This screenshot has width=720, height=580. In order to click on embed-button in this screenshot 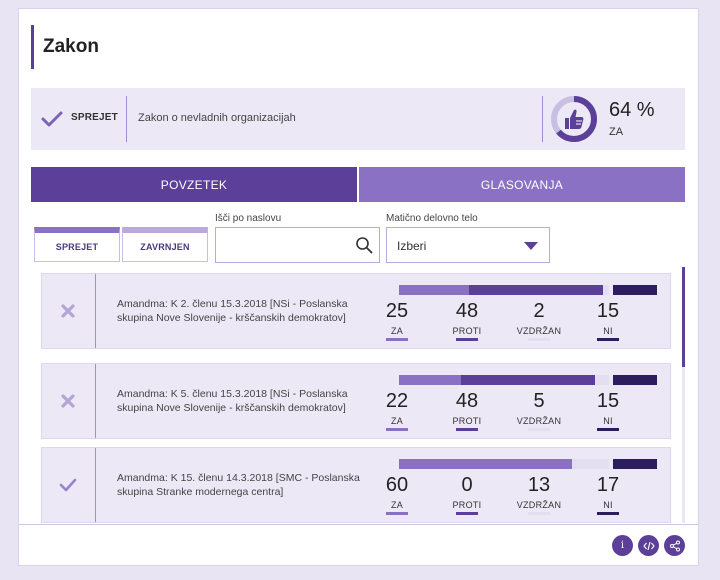, I will do `click(648, 545)`.